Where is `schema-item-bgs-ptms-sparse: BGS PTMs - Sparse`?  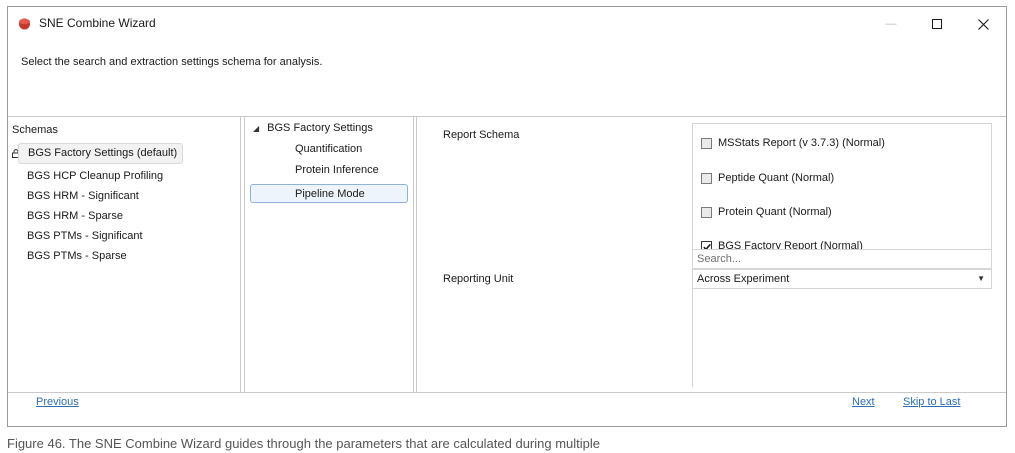
schema-item-bgs-ptms-sparse: BGS PTMs - Sparse is located at coordinates (123, 256).